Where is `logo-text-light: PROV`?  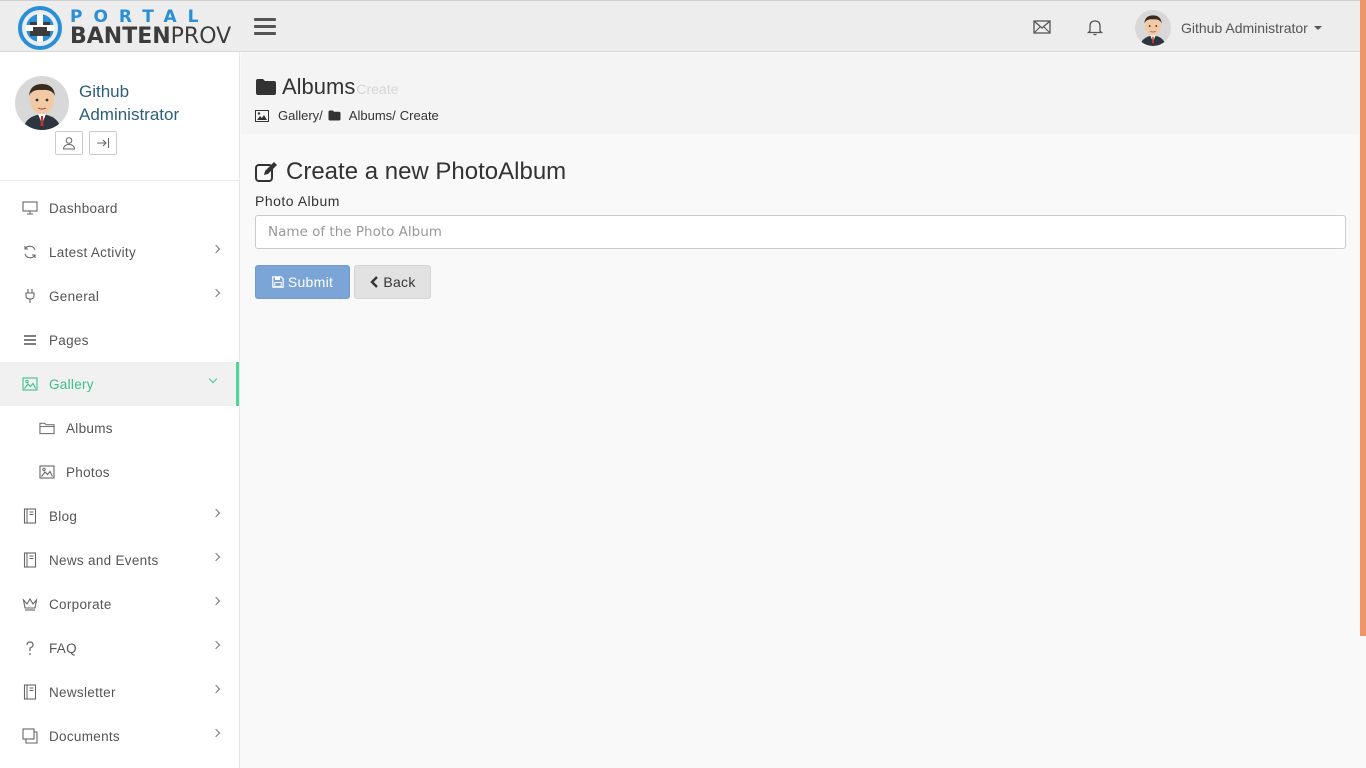
logo-text-light: PROV is located at coordinates (201, 36).